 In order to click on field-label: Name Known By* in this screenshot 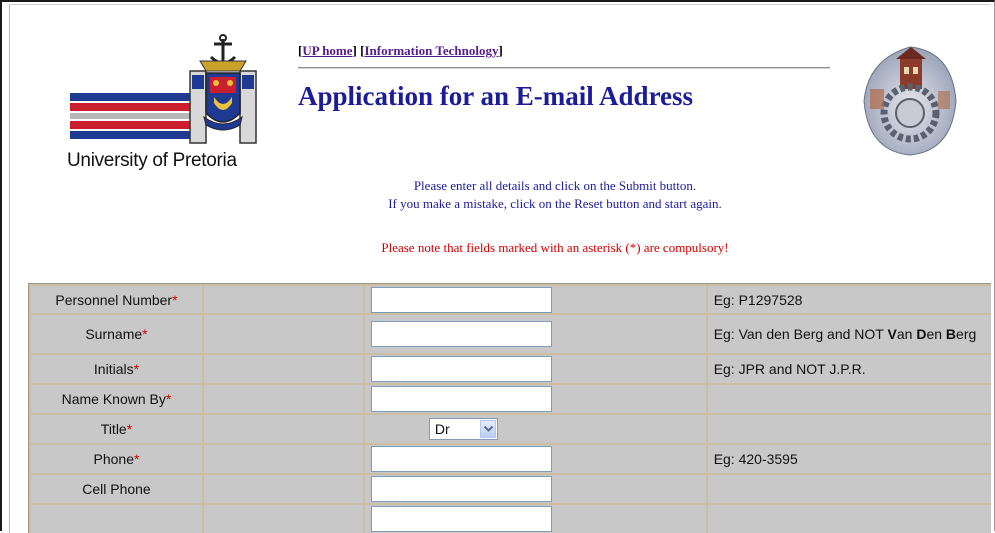, I will do `click(116, 399)`.